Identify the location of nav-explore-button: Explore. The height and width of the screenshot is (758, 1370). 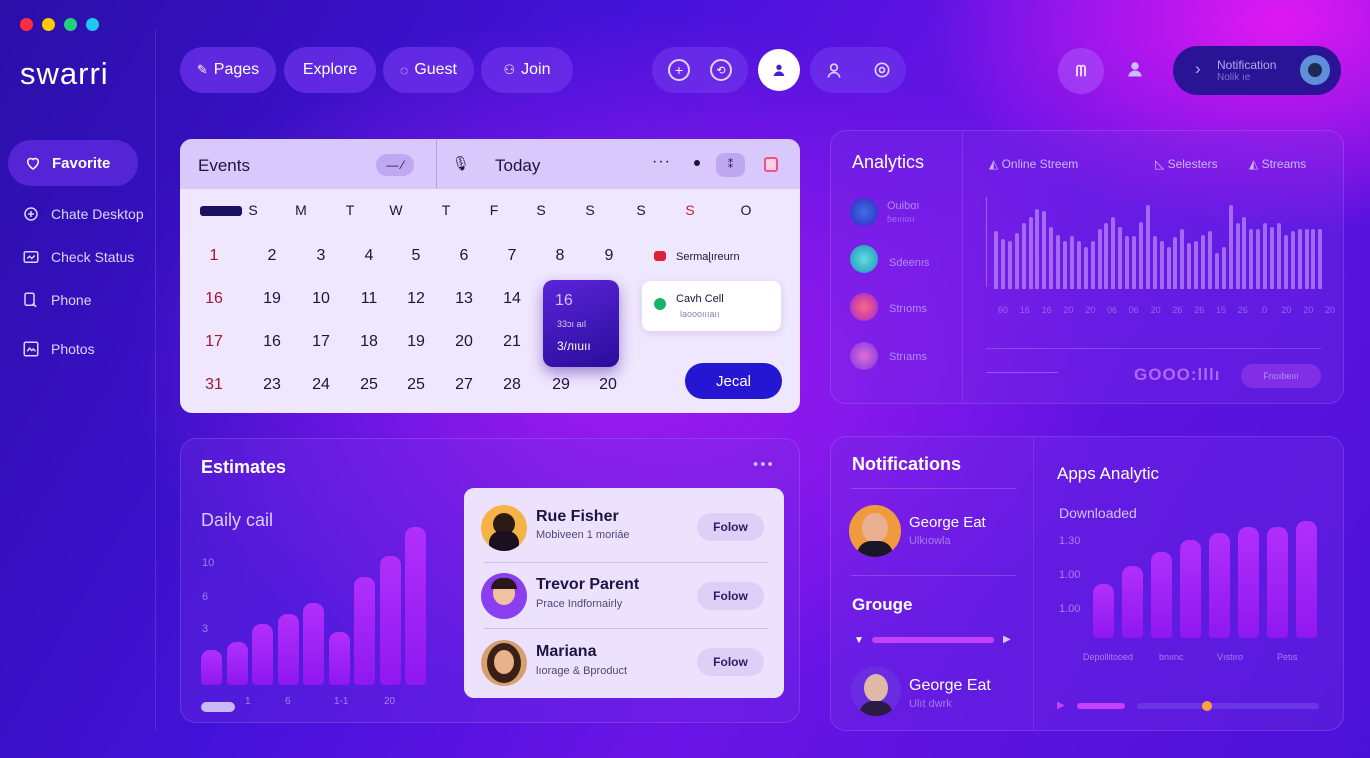
(330, 70).